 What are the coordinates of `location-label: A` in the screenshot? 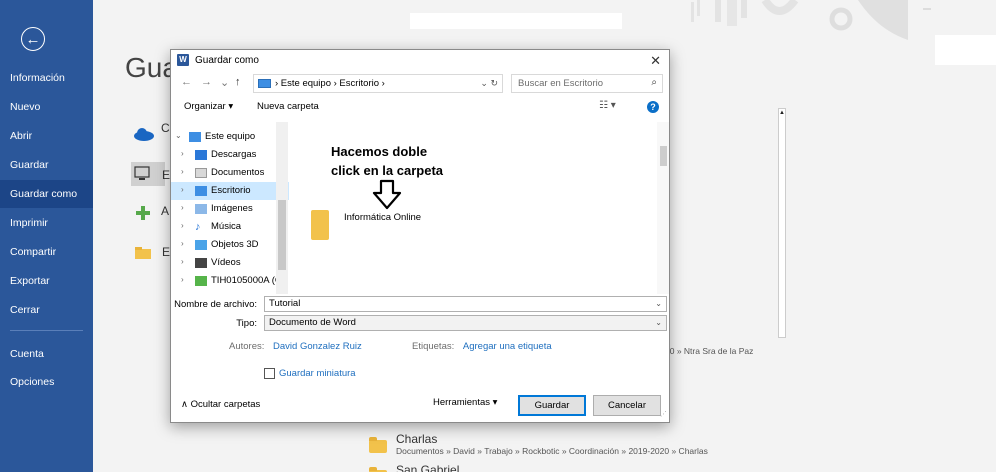 It's located at (165, 211).